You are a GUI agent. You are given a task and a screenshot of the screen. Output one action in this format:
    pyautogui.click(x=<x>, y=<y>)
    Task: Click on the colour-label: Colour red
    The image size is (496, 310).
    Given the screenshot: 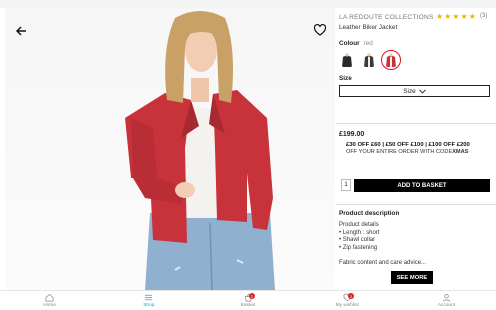 What is the action you would take?
    pyautogui.click(x=356, y=43)
    